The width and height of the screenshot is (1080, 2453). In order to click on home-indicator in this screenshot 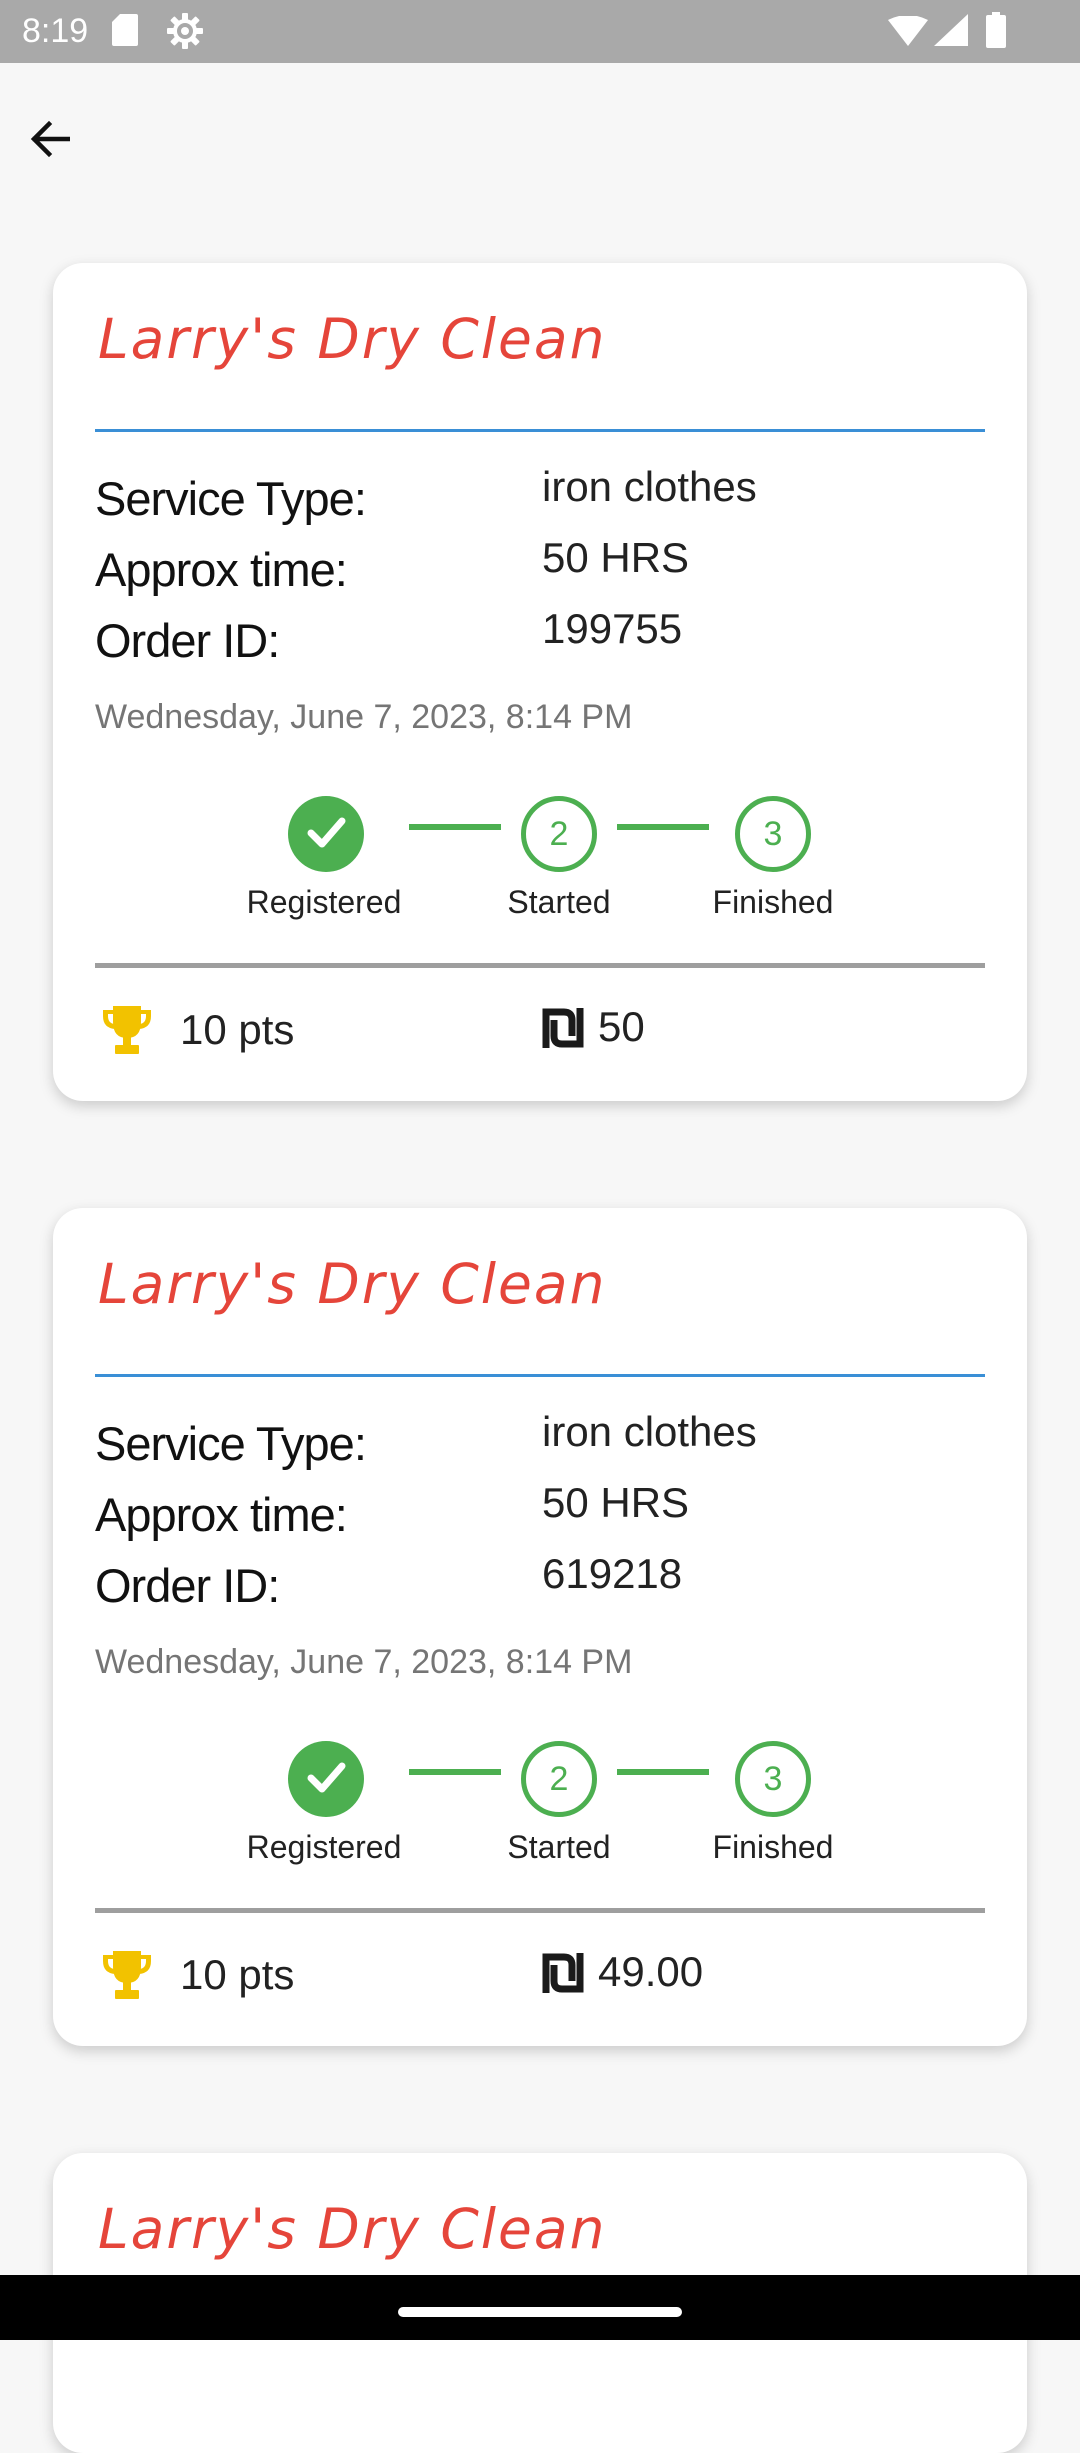, I will do `click(540, 2312)`.